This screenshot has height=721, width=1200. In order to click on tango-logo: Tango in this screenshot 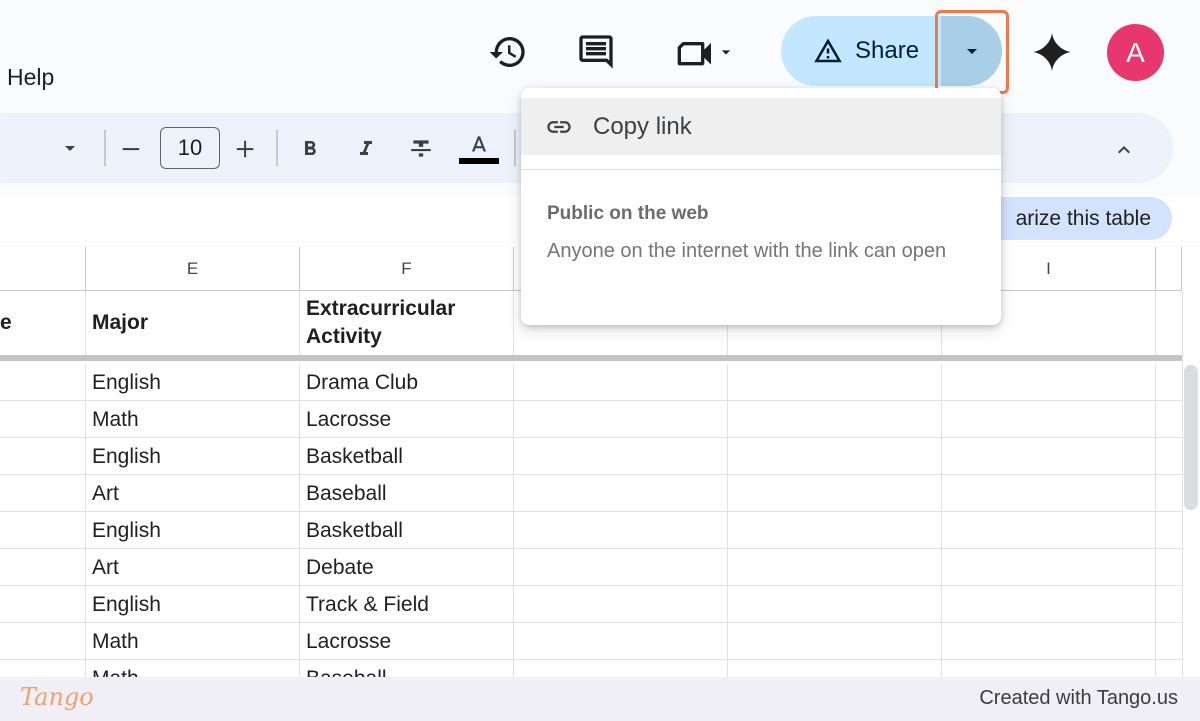, I will do `click(57, 697)`.